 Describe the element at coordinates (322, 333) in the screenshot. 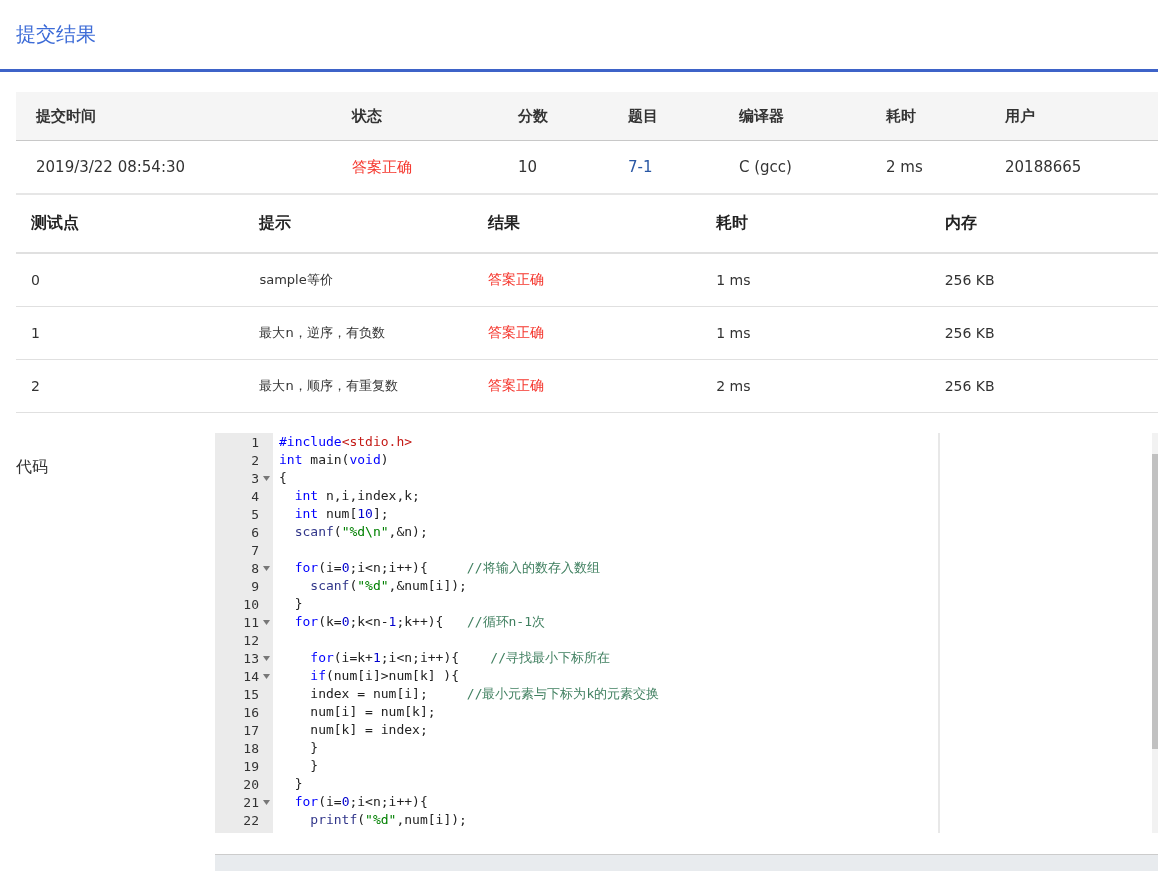

I see `table-cell-text: 最大n，逆序，有负数` at that location.